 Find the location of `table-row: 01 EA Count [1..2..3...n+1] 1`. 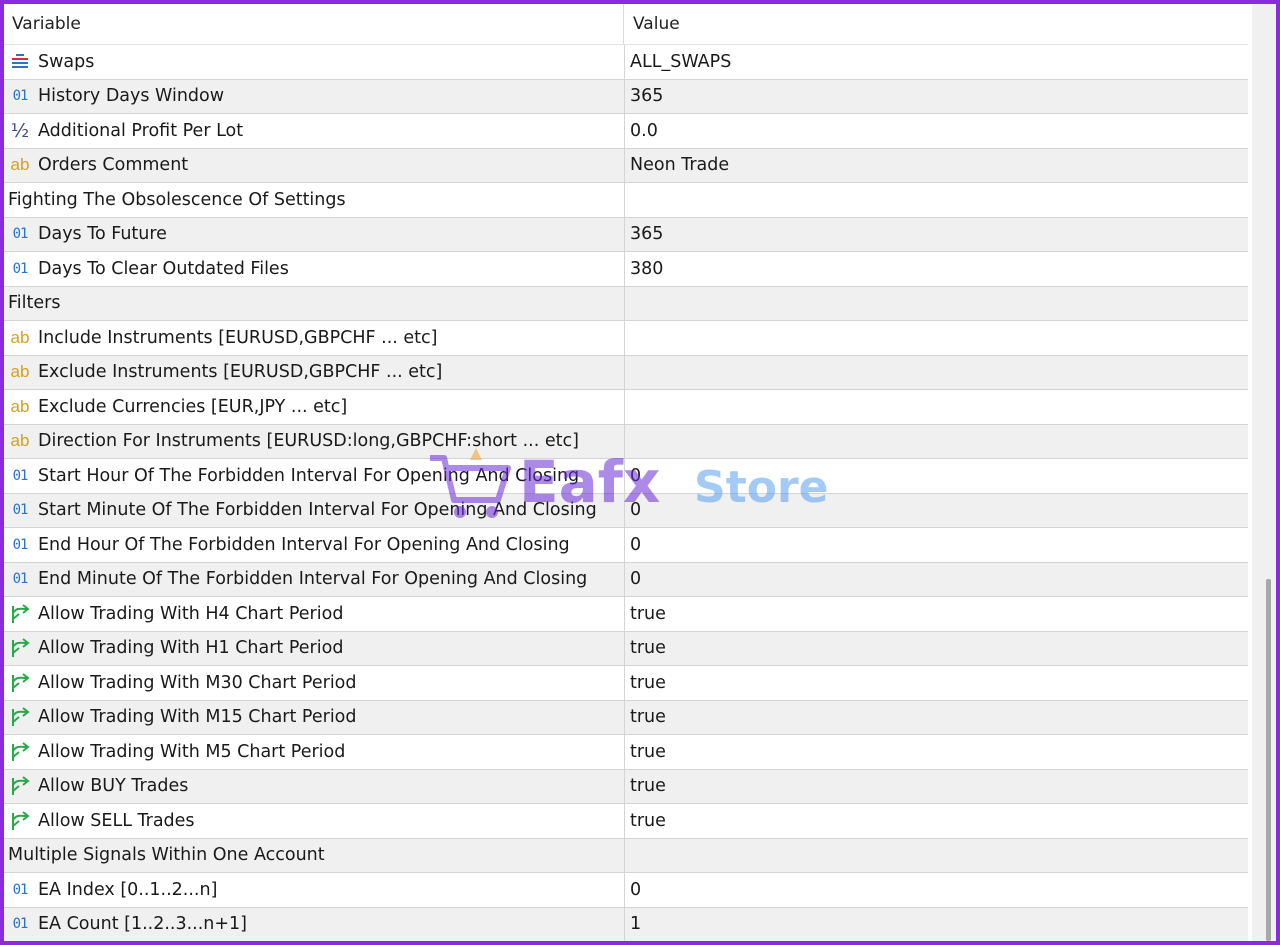

table-row: 01 EA Count [1..2..3...n+1] 1 is located at coordinates (626, 924).